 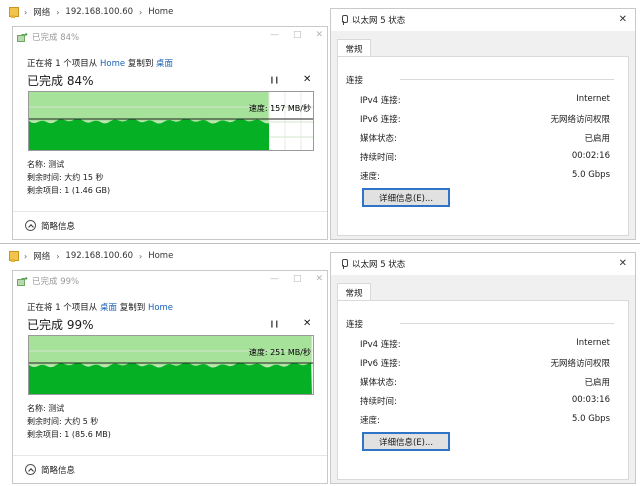 I want to click on source-link: Home, so click(x=112, y=64).